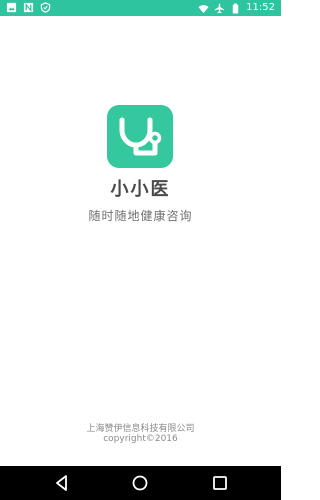 This screenshot has height=500, width=320. I want to click on status-bar-system: 11:52, so click(236, 8).